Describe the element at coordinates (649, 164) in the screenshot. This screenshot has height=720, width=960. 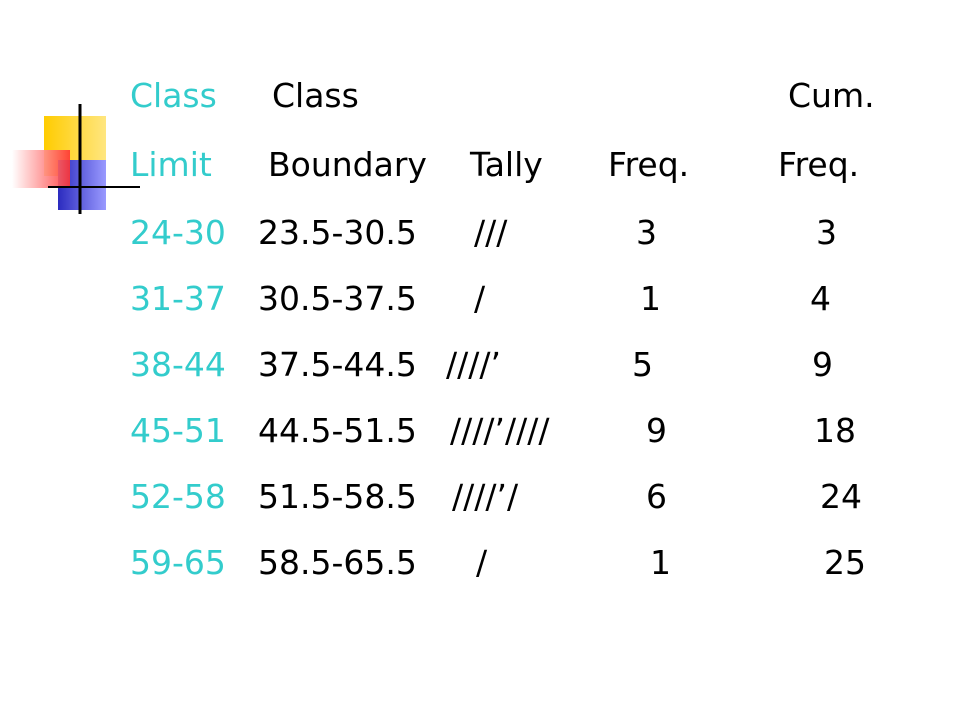
I see `header-frequency: Freq.` at that location.